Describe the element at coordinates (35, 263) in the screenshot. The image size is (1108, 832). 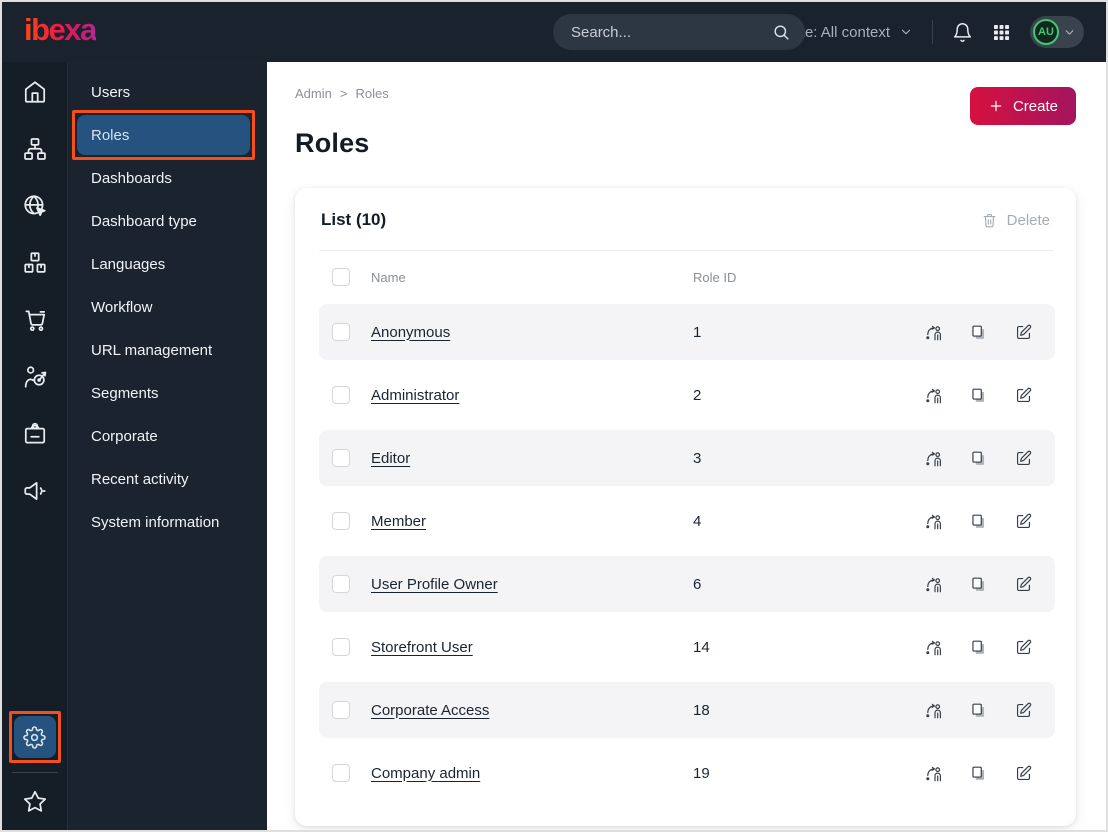
I see `products-boxes-icon` at that location.